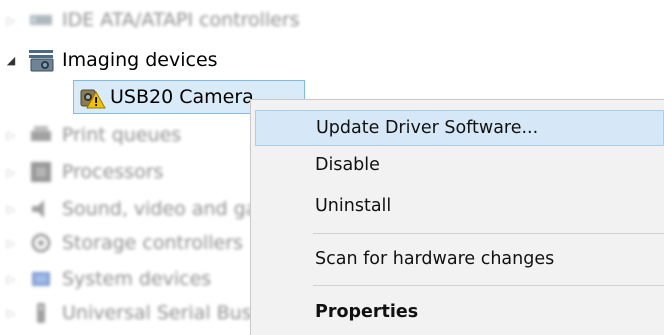  I want to click on menu-item-uninstall: Uninstall, so click(459, 206).